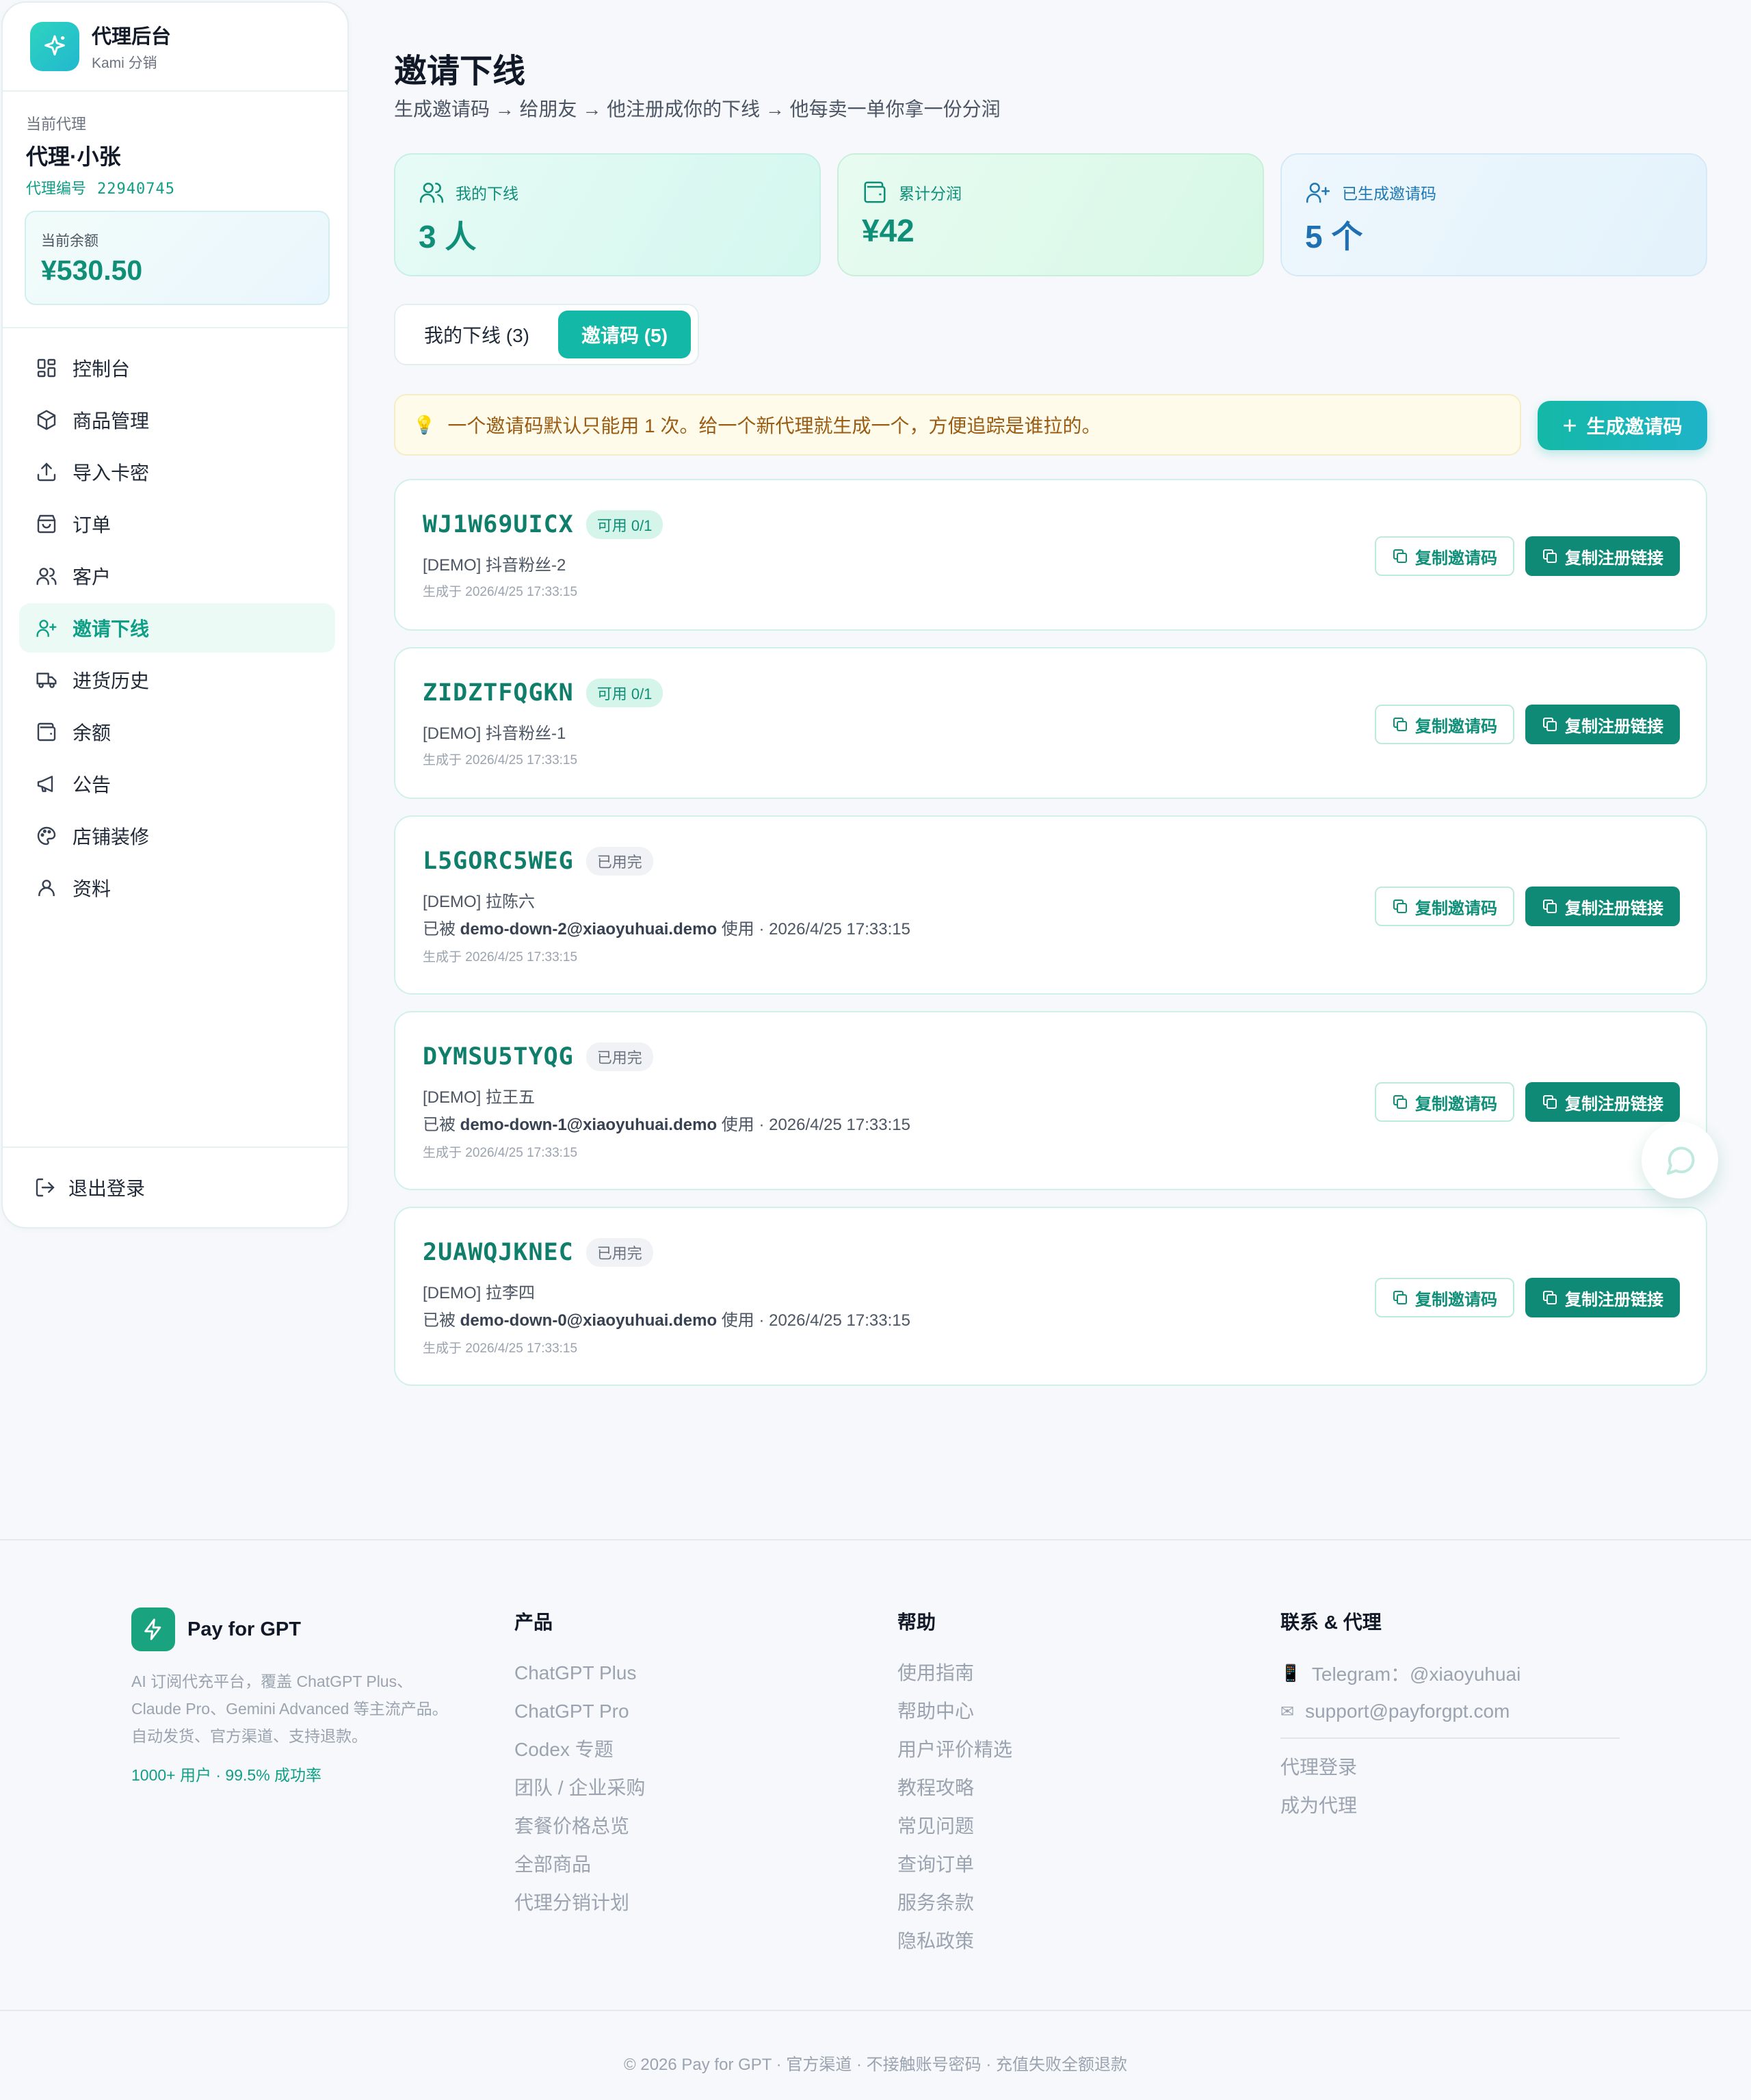 This screenshot has width=1751, height=2100. What do you see at coordinates (177, 836) in the screenshot?
I see `sidebar-item-store-design: 店铺装修` at bounding box center [177, 836].